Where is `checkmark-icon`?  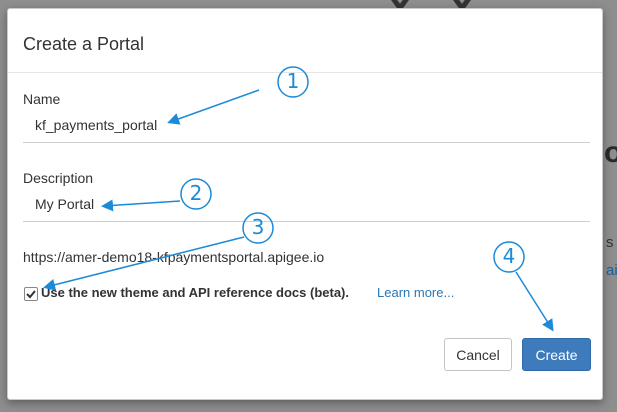
checkmark-icon is located at coordinates (31, 294).